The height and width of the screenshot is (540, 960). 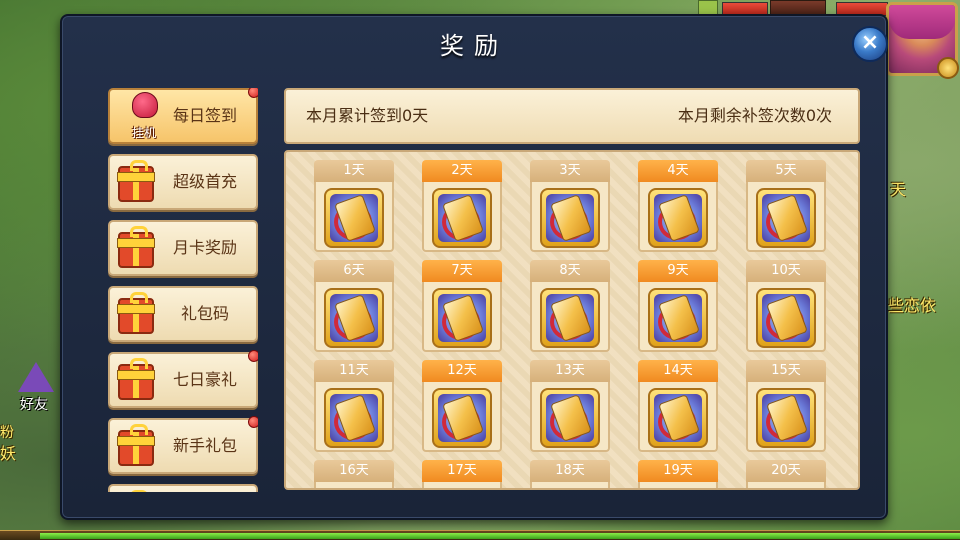 I want to click on npc-name-4: 粉, so click(x=7, y=433).